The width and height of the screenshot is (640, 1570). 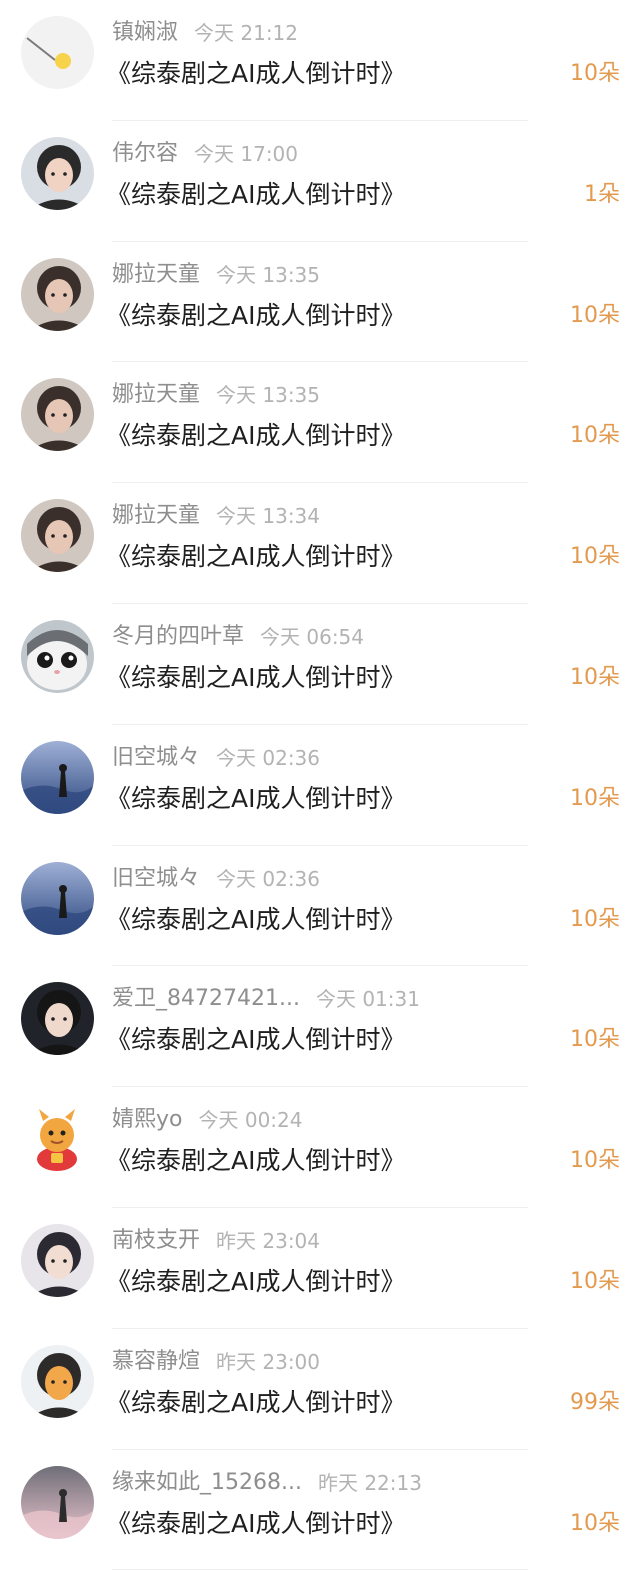 What do you see at coordinates (268, 1361) in the screenshot?
I see `record-time: 昨天 23:00` at bounding box center [268, 1361].